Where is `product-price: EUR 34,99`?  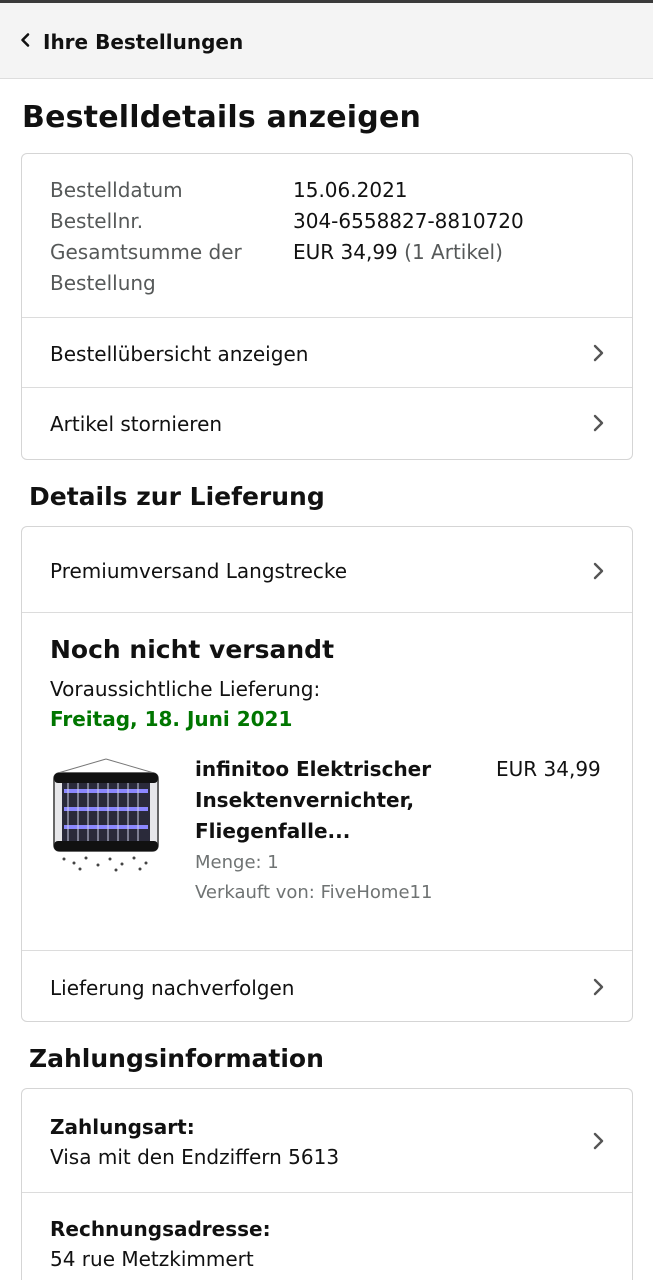 product-price: EUR 34,99 is located at coordinates (548, 769).